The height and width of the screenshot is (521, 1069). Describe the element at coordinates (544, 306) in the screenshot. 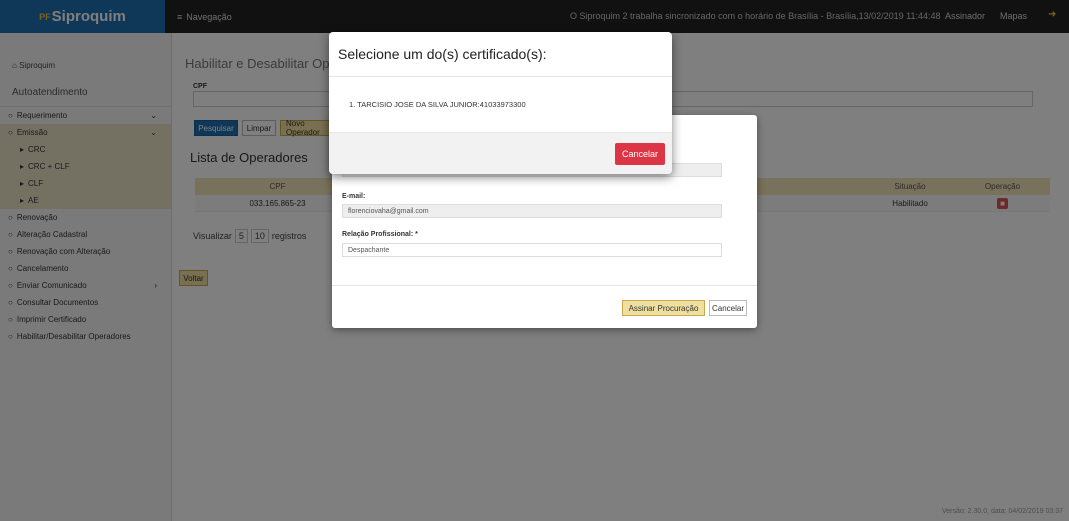

I see `procuracao-footer: Assinar Procuração Cancelar` at that location.